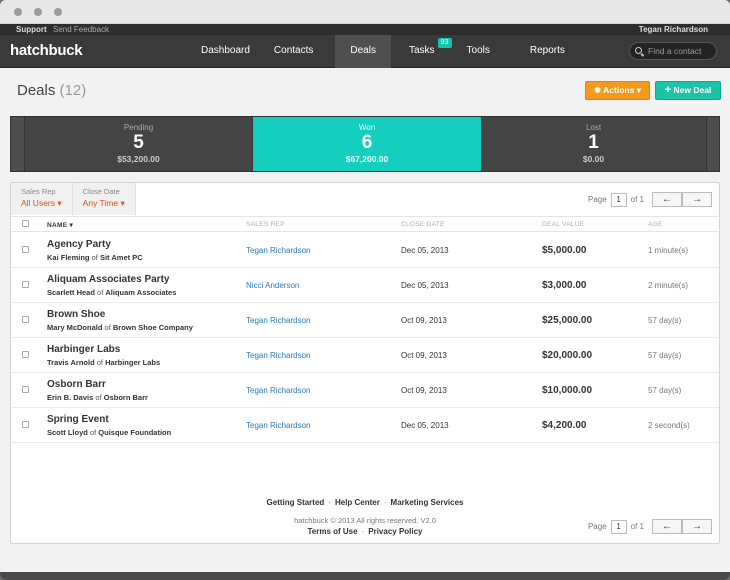  What do you see at coordinates (18, 12) in the screenshot?
I see `close-window-icon` at bounding box center [18, 12].